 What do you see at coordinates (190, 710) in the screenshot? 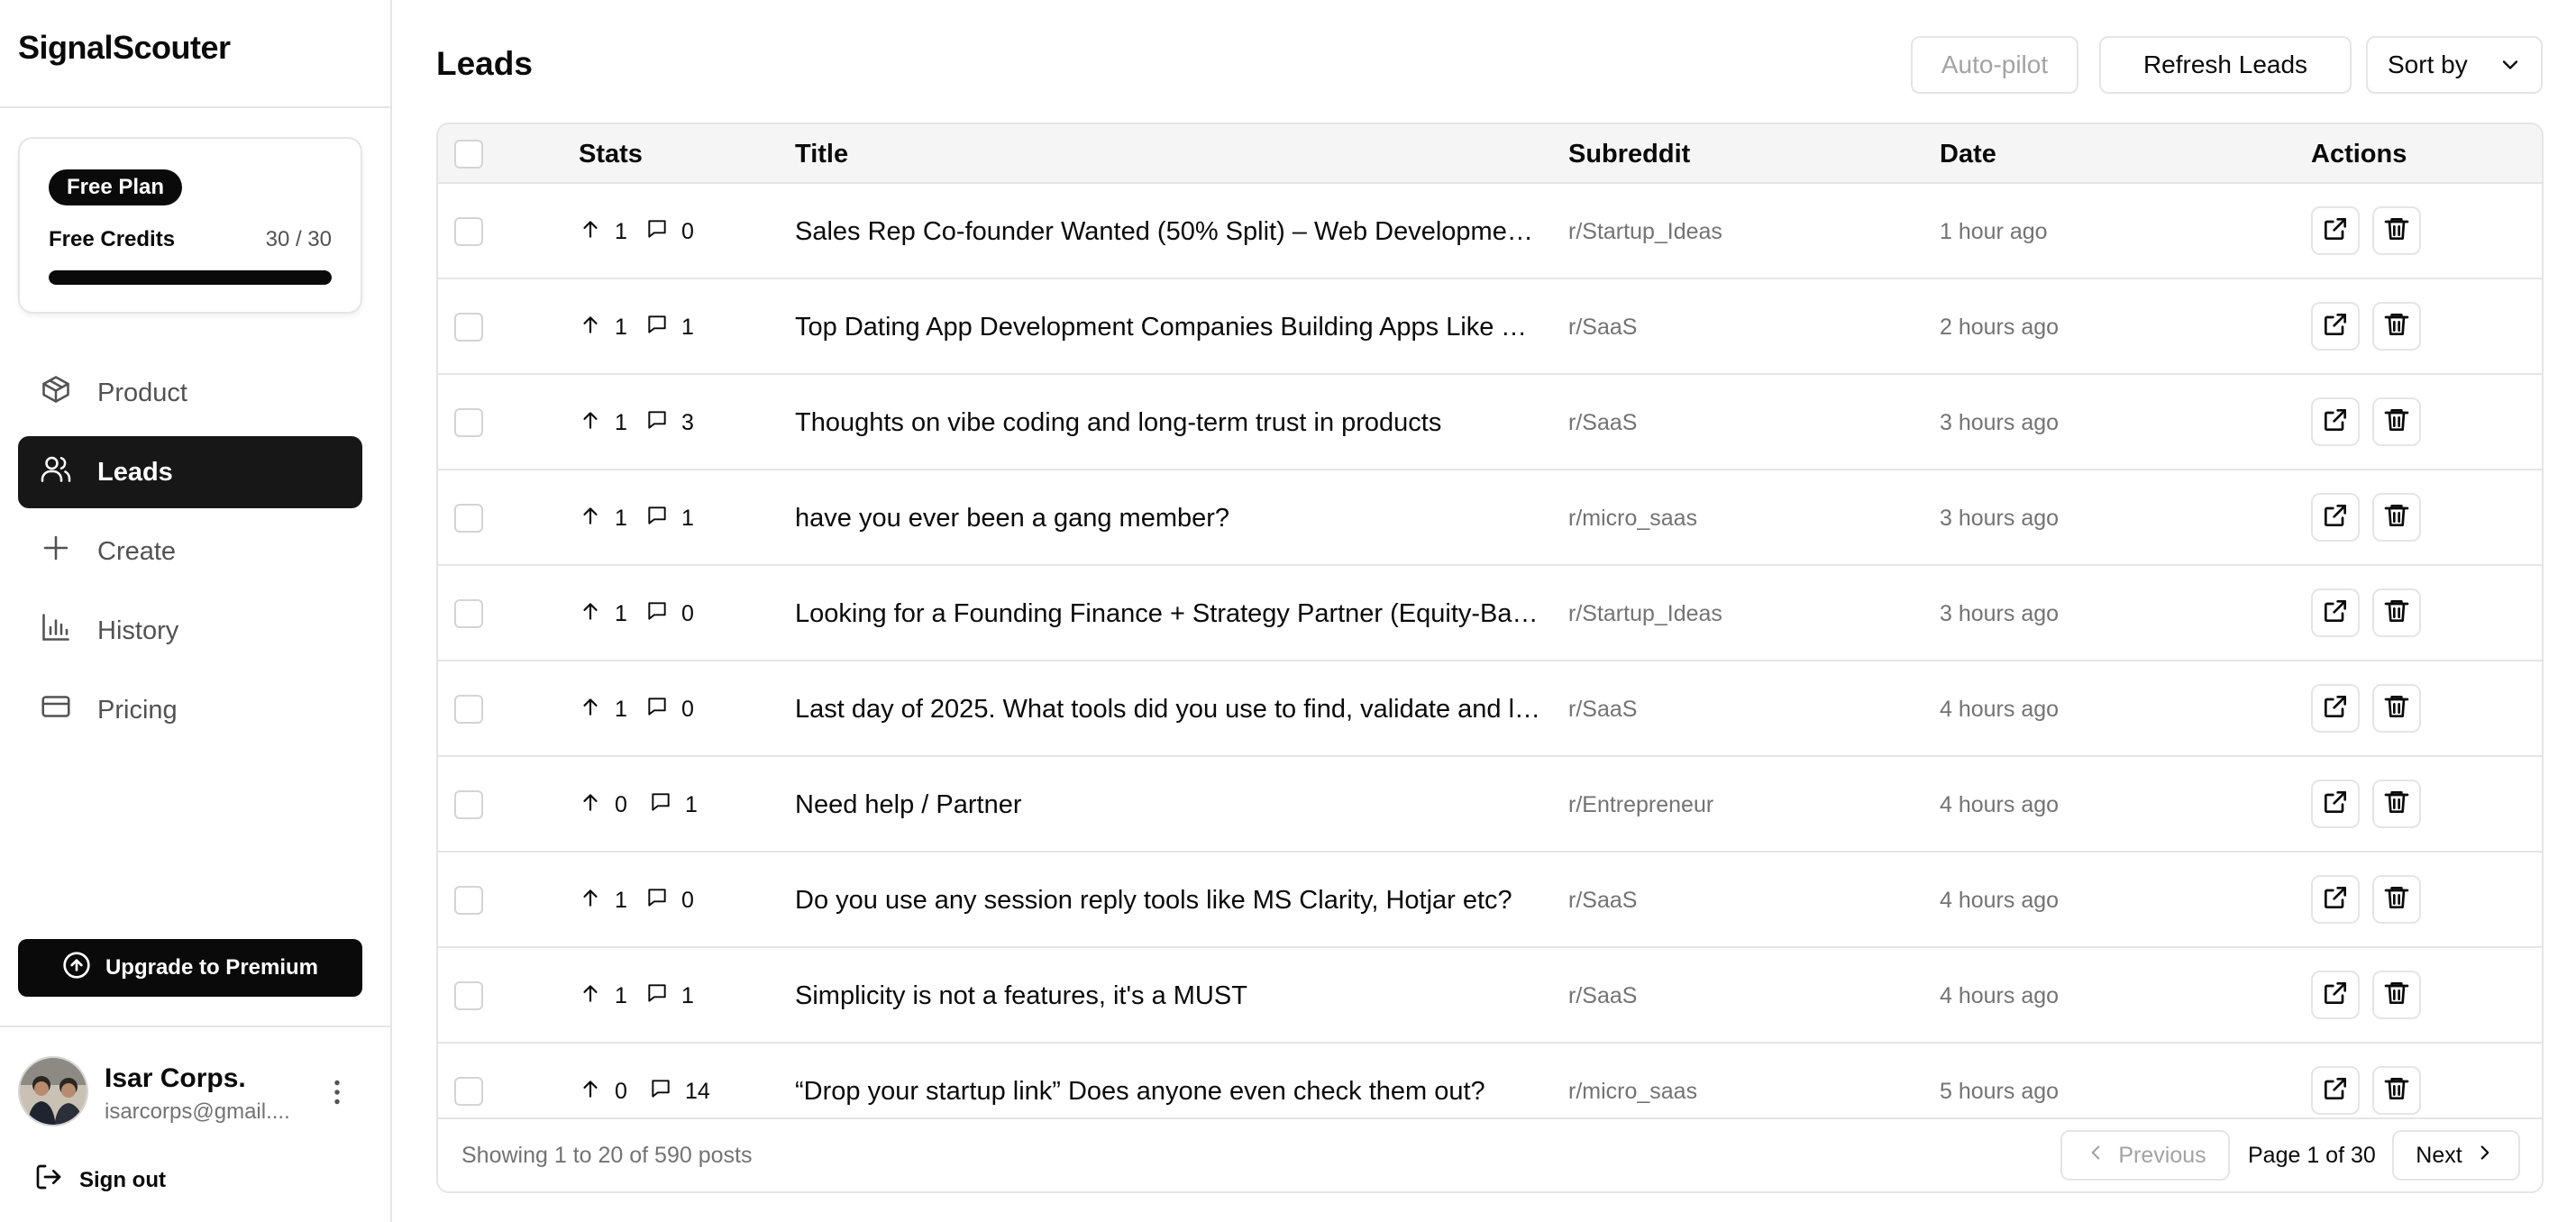
I see `sidebar-item-pricing: Pricing` at bounding box center [190, 710].